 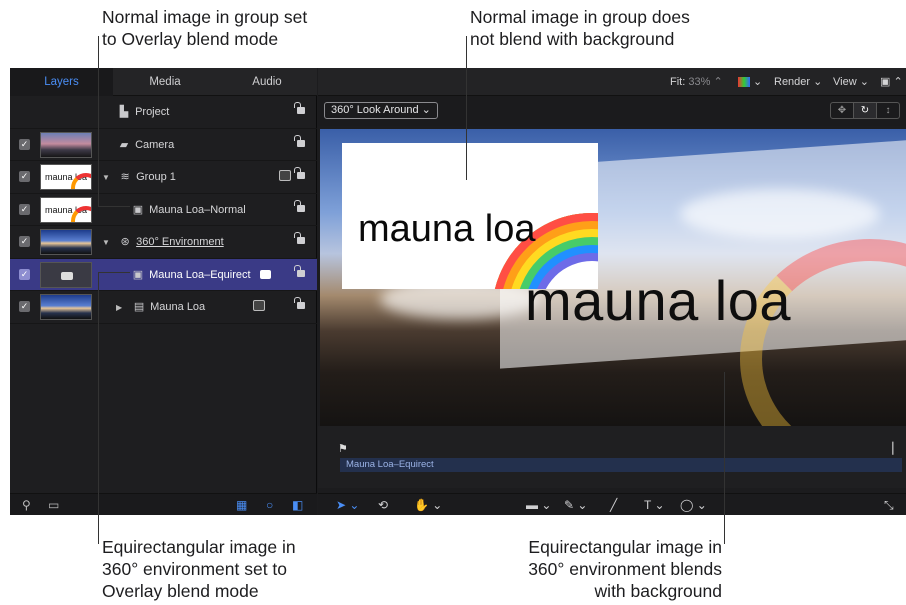 I want to click on environment-icon: ⊛, so click(x=125, y=242).